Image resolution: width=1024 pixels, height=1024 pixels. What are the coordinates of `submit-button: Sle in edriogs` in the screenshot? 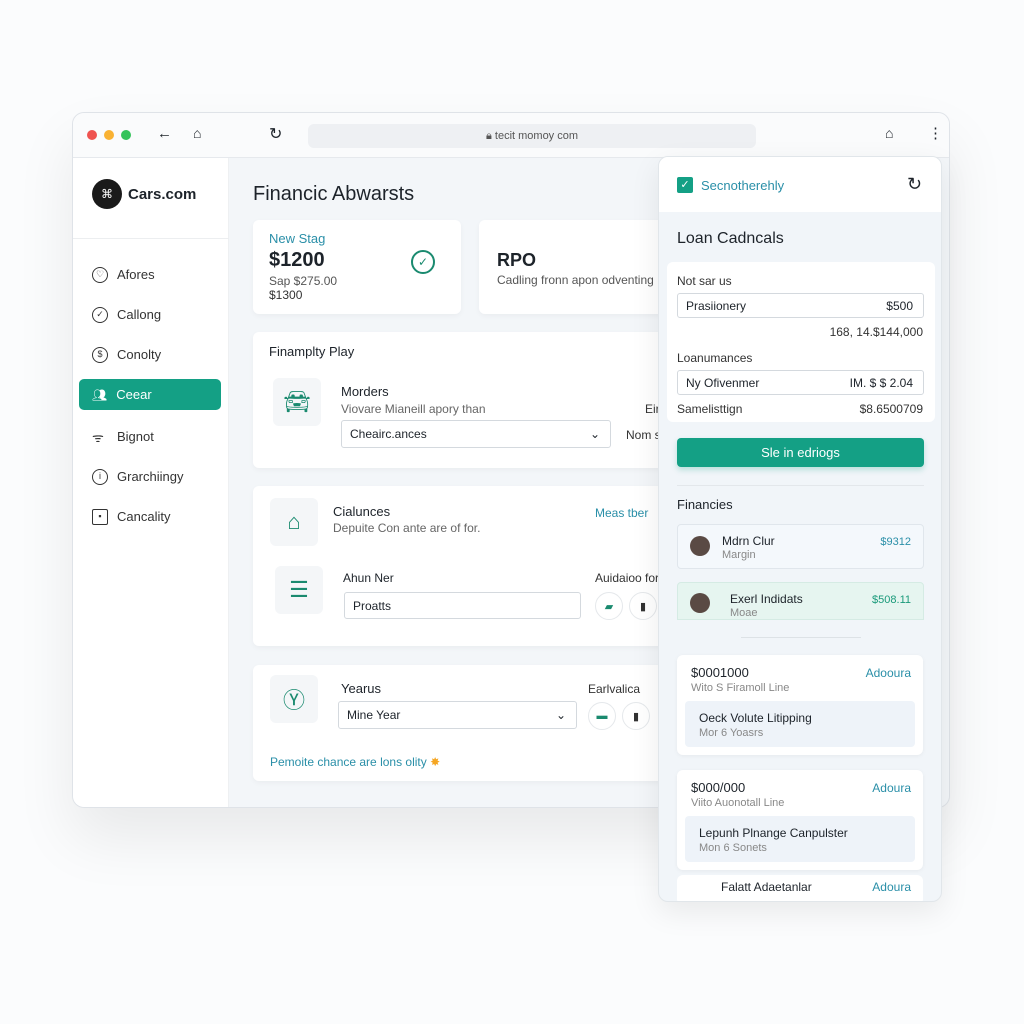 It's located at (800, 452).